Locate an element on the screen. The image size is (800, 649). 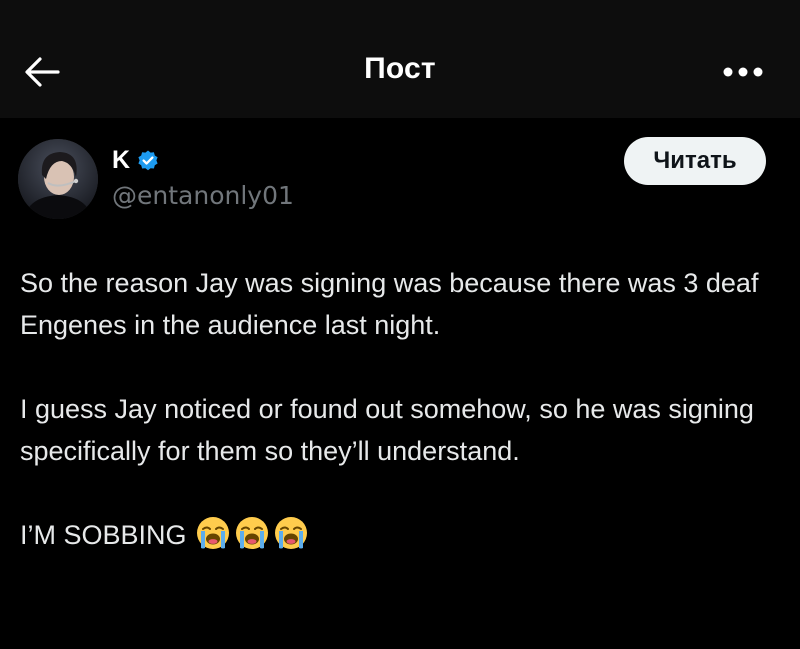
more-horizontal-icon is located at coordinates (743, 72).